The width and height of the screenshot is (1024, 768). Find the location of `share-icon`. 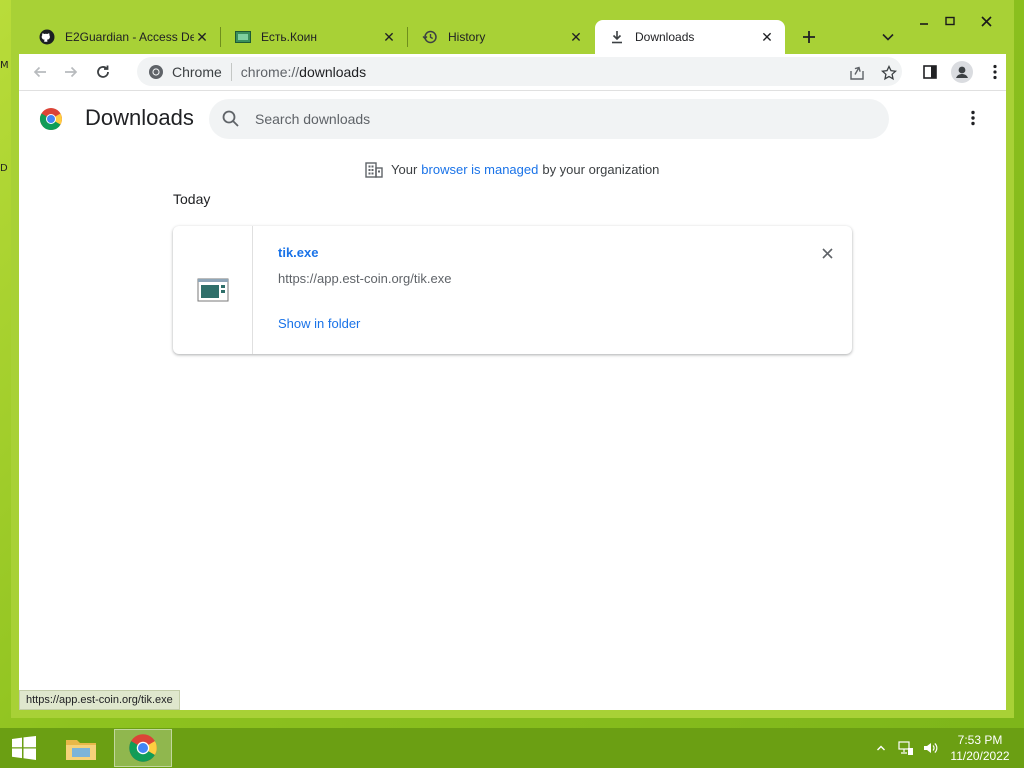

share-icon is located at coordinates (857, 73).